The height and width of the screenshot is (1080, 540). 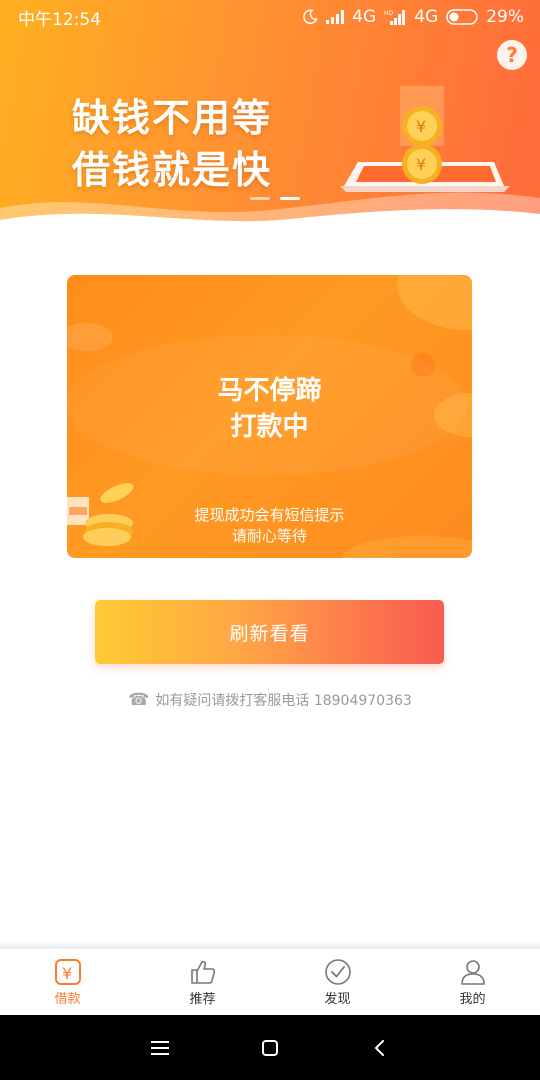 What do you see at coordinates (380, 1048) in the screenshot?
I see `back-icon` at bounding box center [380, 1048].